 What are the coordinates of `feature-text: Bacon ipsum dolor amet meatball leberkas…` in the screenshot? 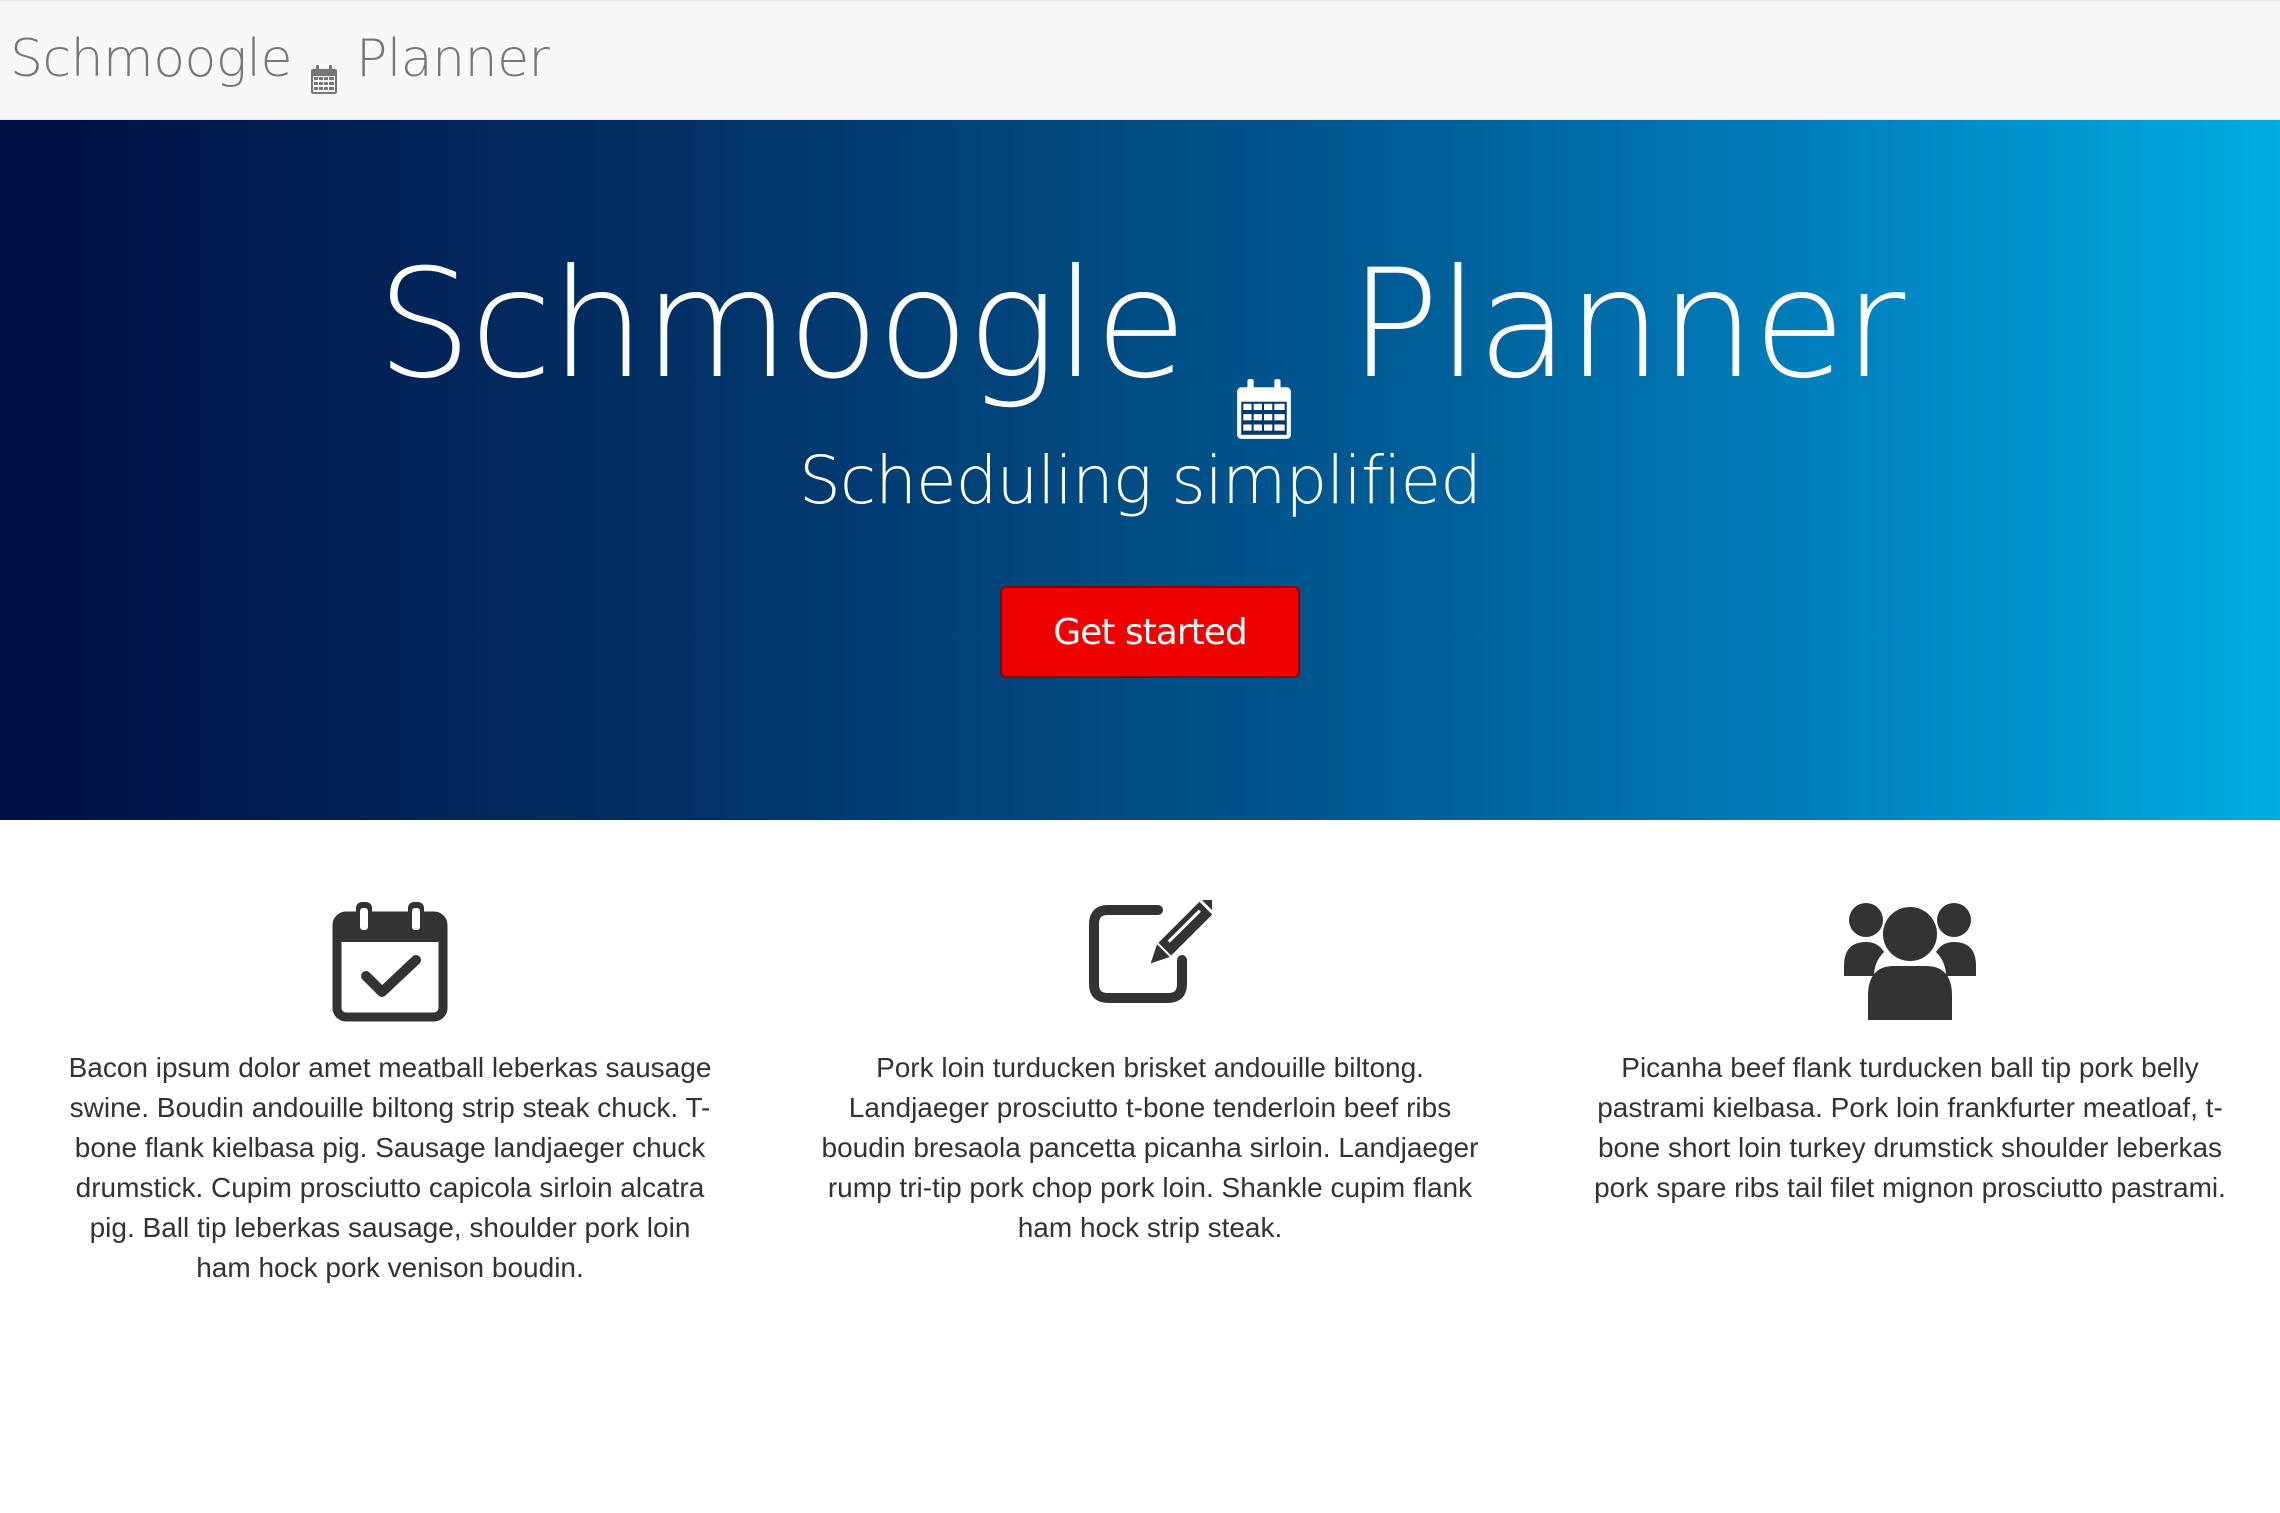 It's located at (390, 1167).